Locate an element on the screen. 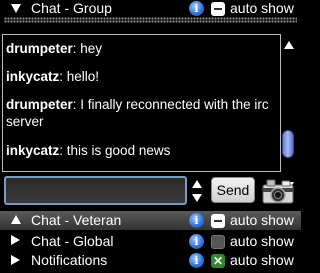  message-text: : this is good news is located at coordinates (115, 150).